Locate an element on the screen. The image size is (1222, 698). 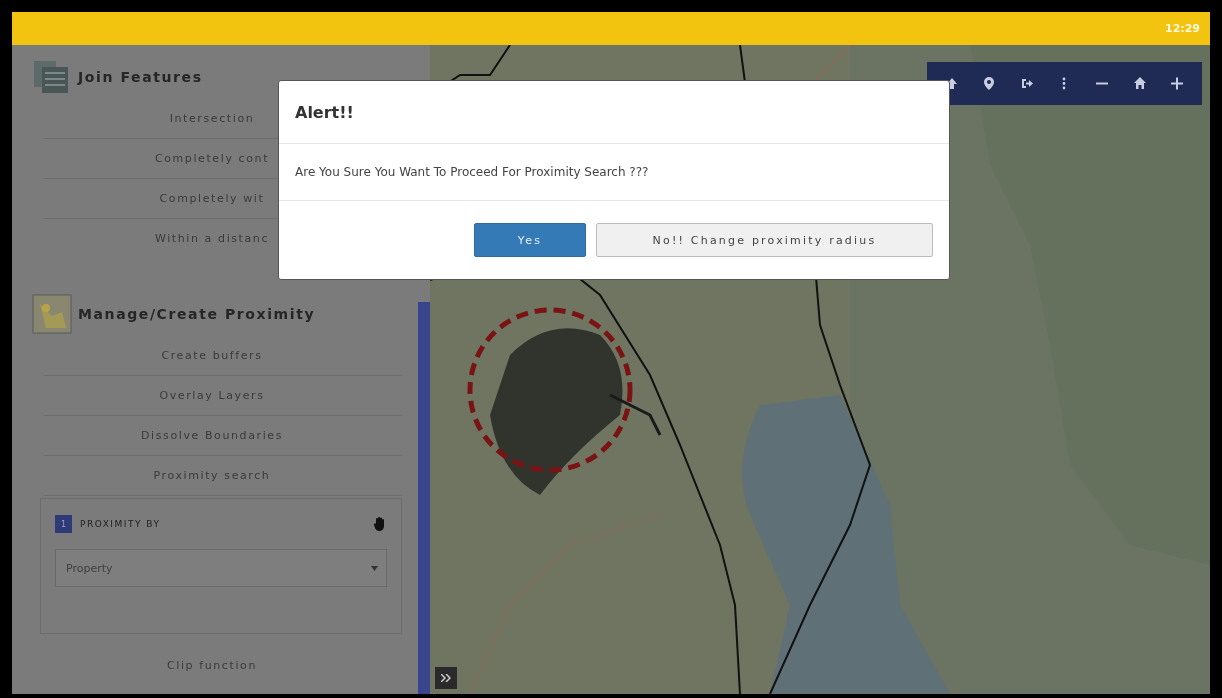
field-label: PROXIMITY BY is located at coordinates (121, 524).